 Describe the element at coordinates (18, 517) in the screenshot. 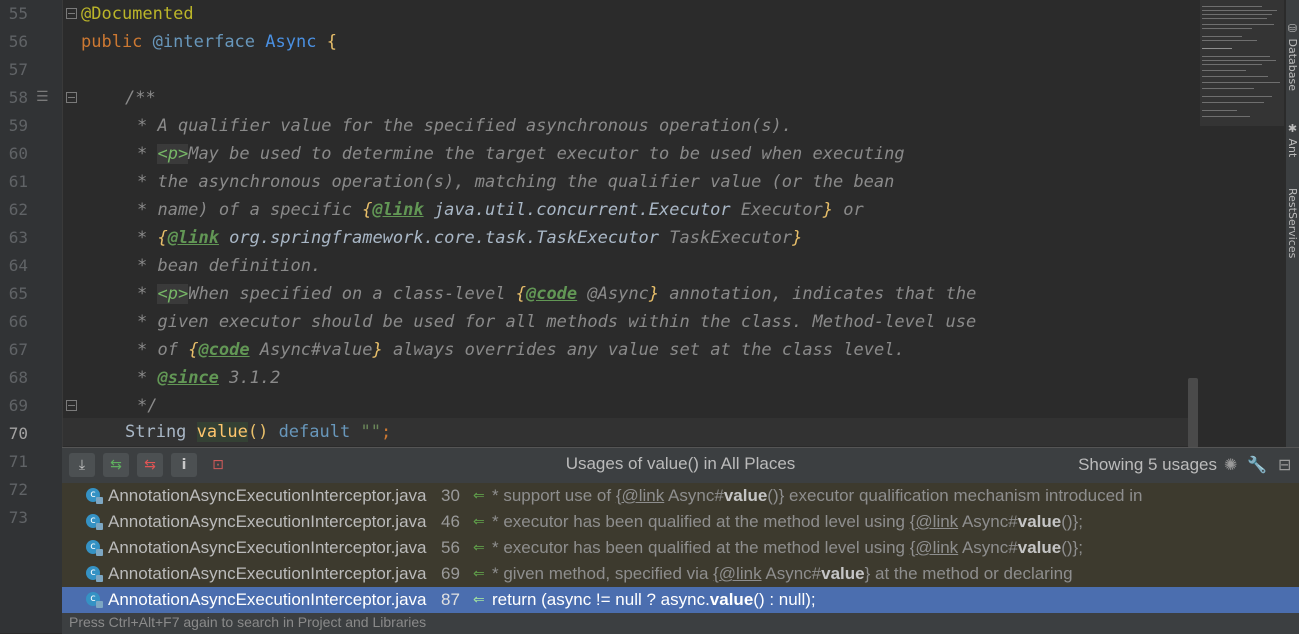

I see `line-number: 73` at that location.